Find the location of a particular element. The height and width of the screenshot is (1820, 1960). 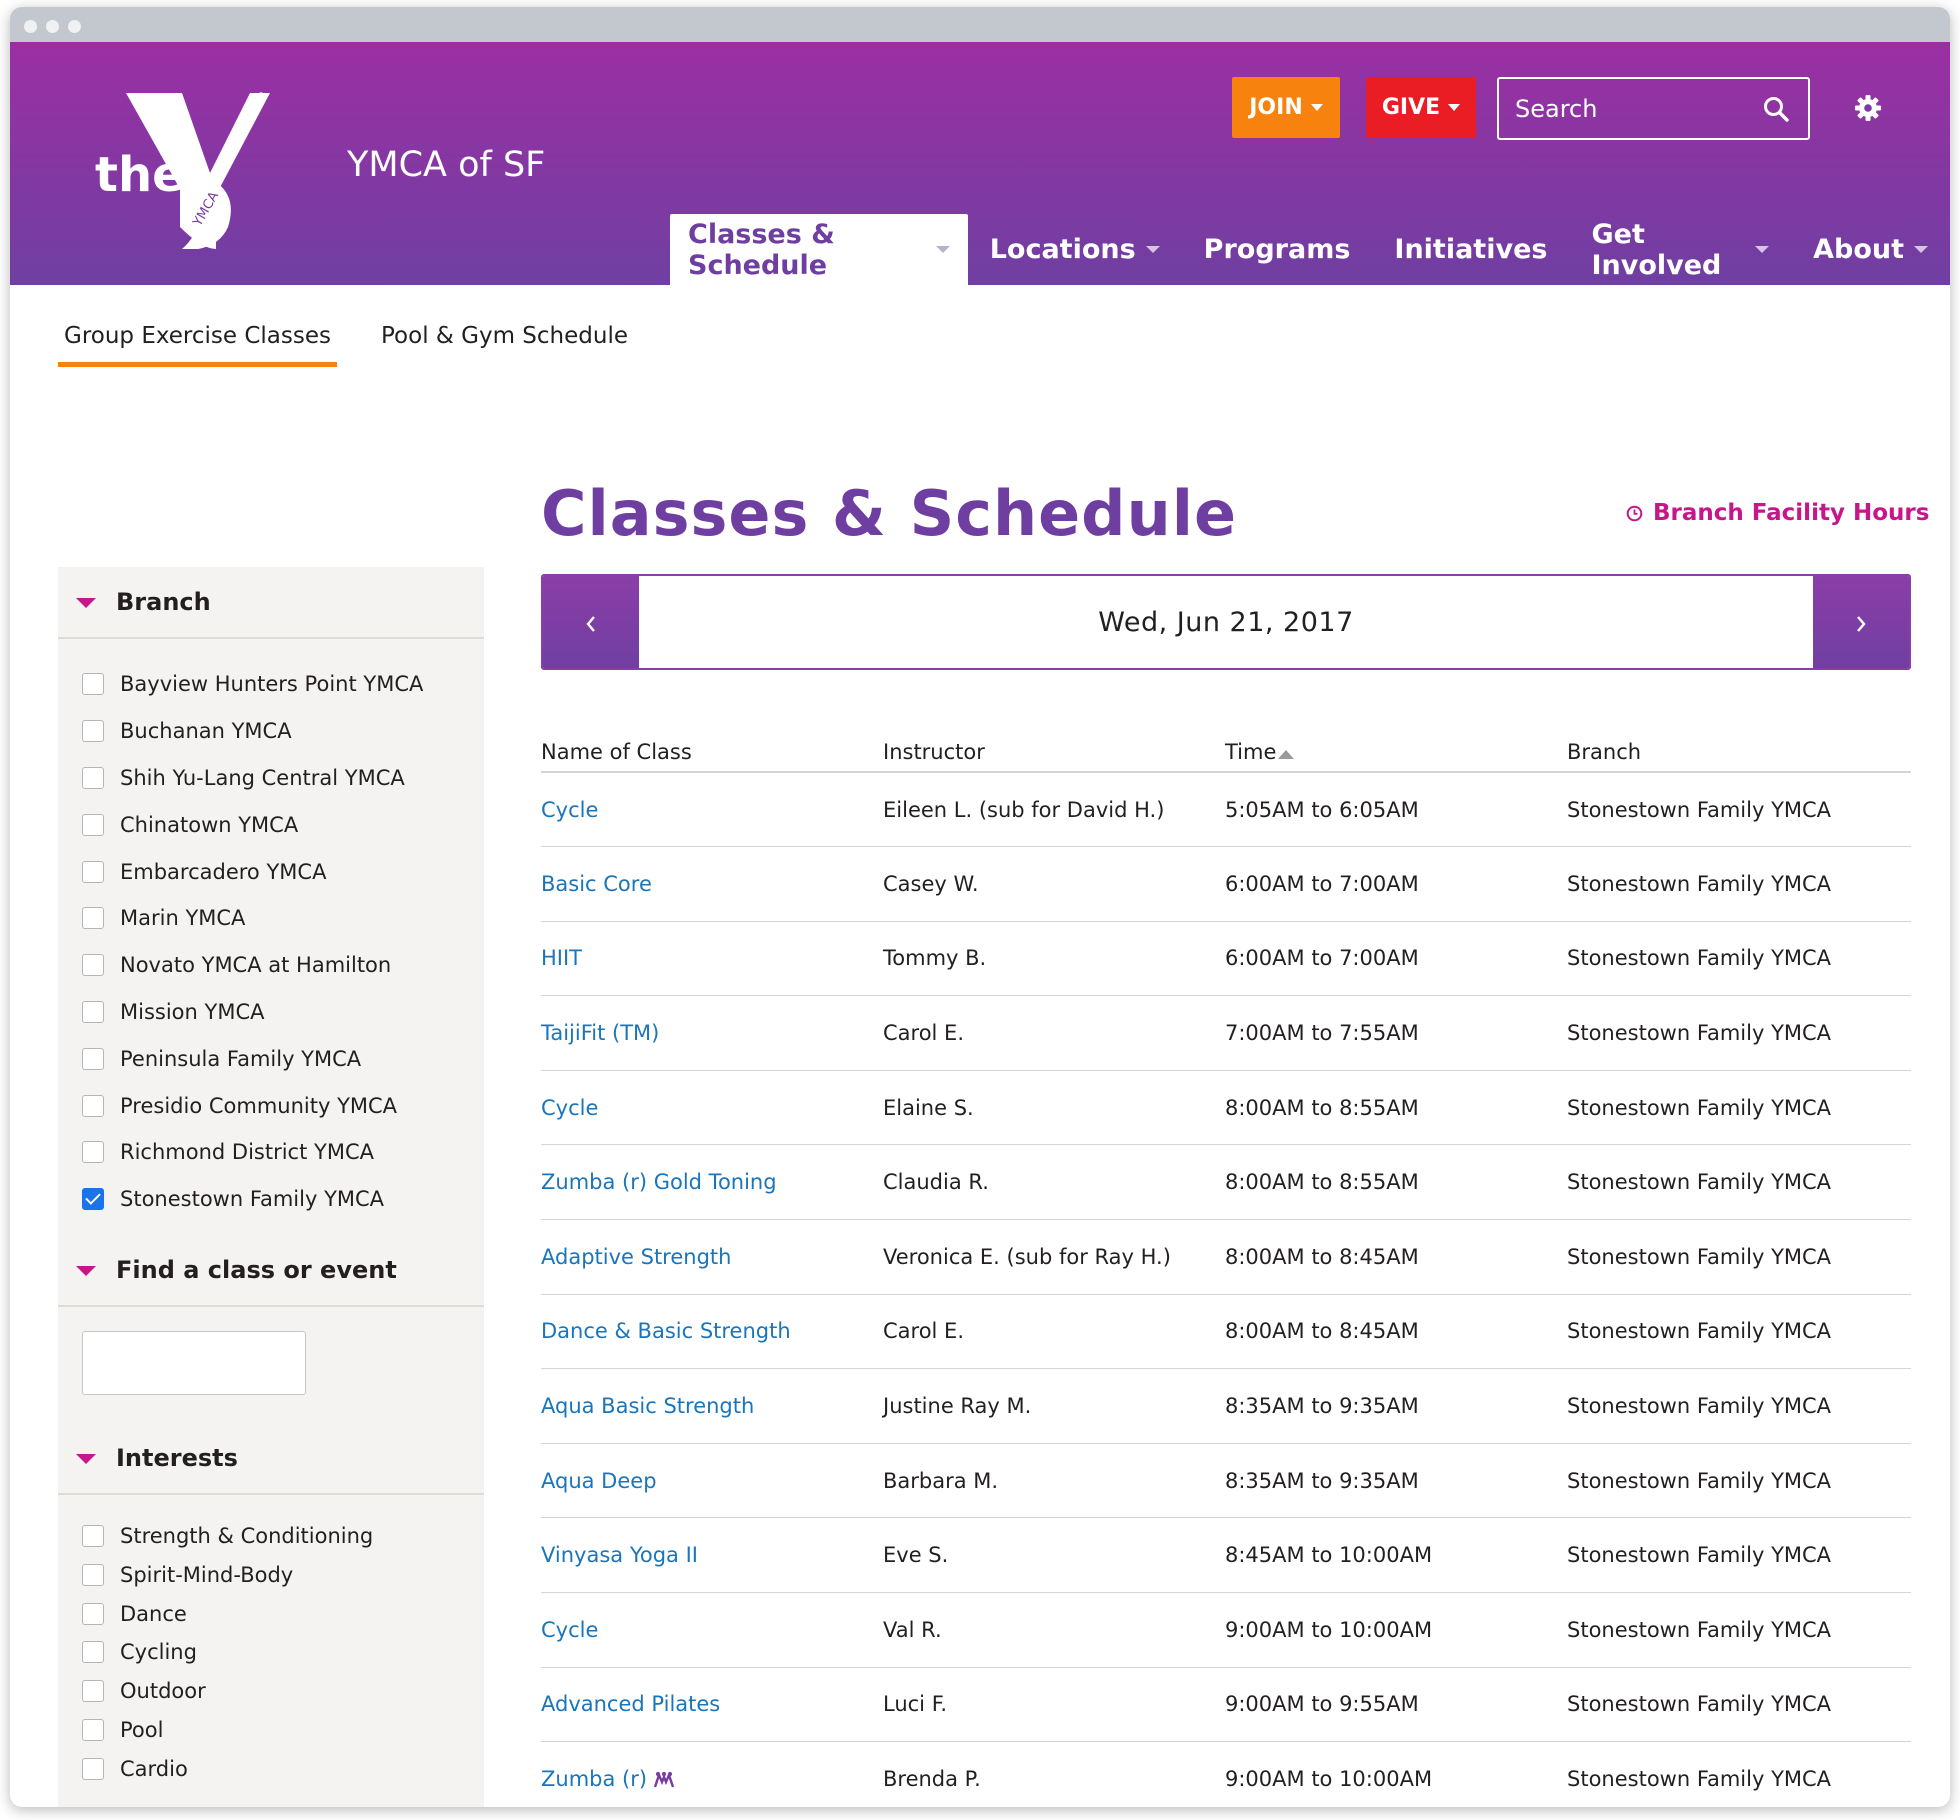

class-name-link: Advanced Pilates is located at coordinates (712, 1705).